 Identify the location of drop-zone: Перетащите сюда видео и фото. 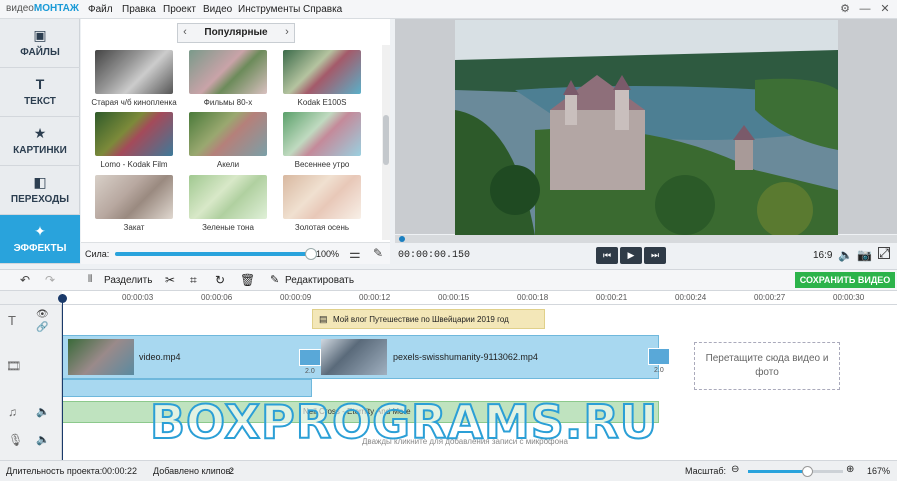
(767, 366).